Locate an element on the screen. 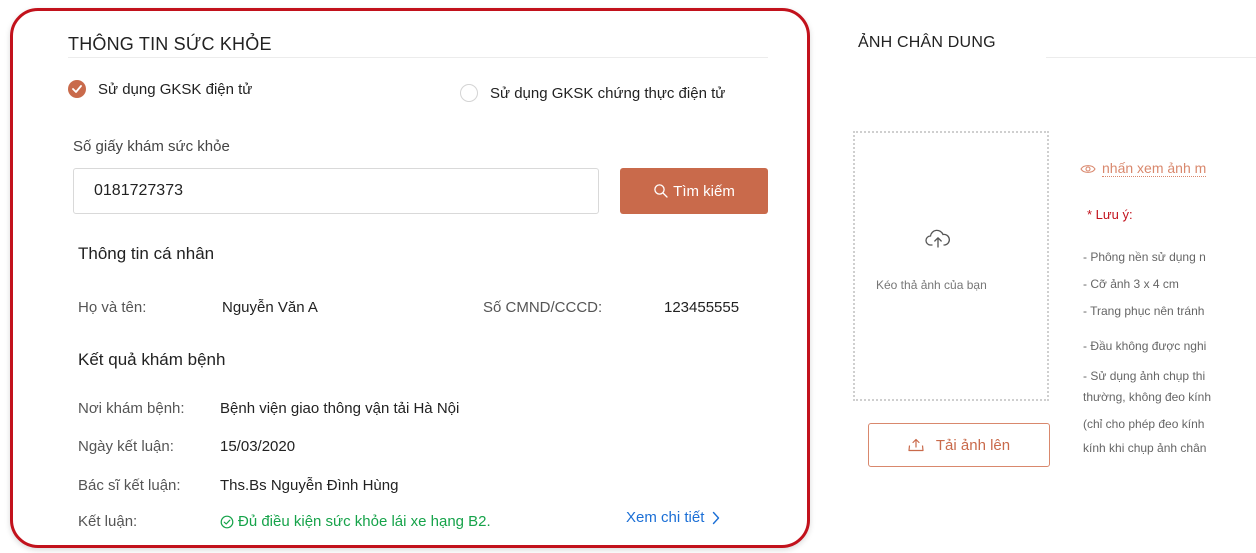 This screenshot has width=1256, height=553. portrait-section-title: ẢNH CHÂN DUNG is located at coordinates (927, 42).